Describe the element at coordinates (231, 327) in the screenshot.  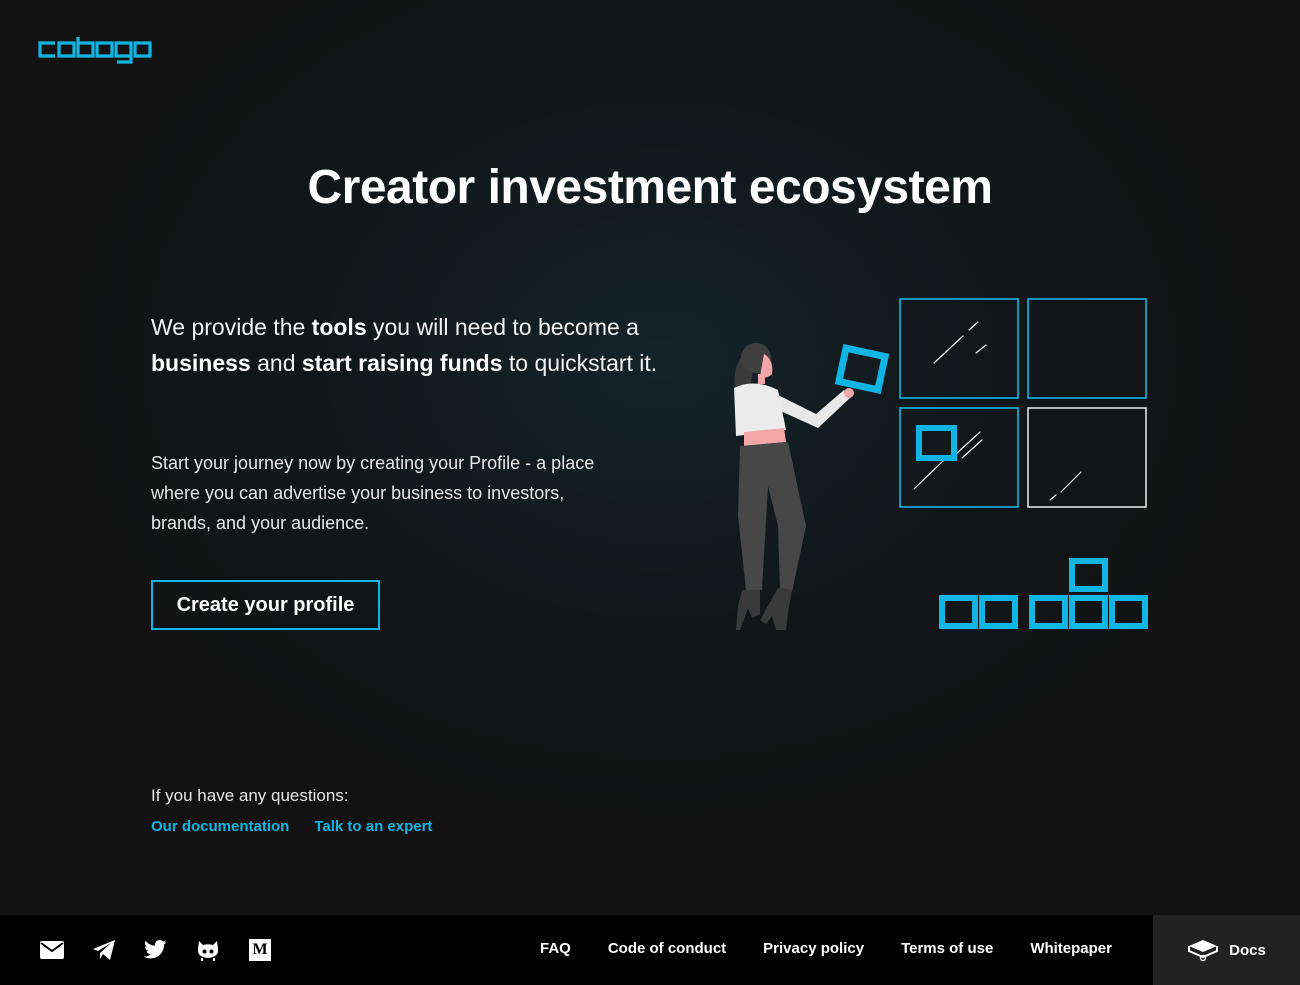
I see `lead-text-1: We provide the` at that location.